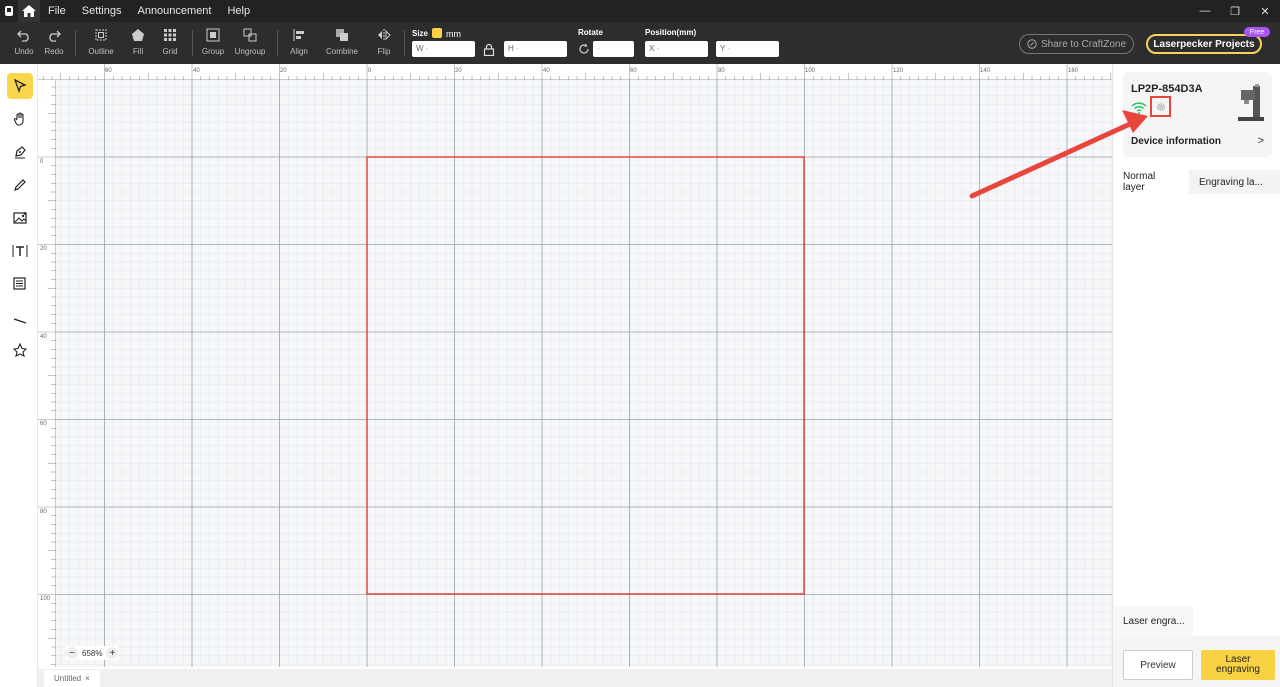 Image resolution: width=1280 pixels, height=687 pixels. Describe the element at coordinates (1204, 44) in the screenshot. I see `laserpecker-projects-button: Laserpecker Projects` at that location.